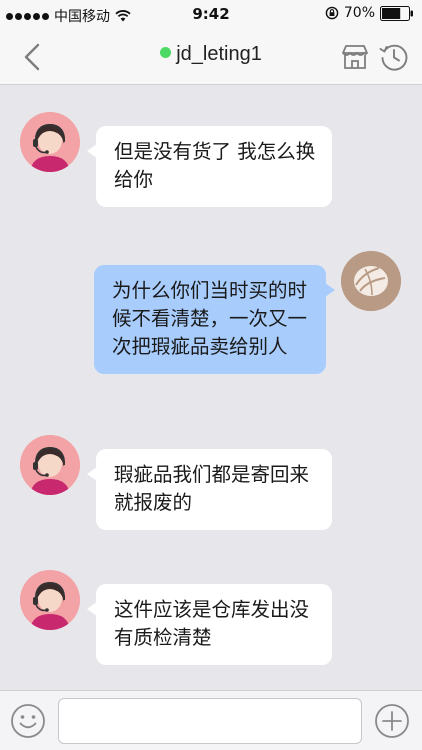 The height and width of the screenshot is (750, 422). I want to click on message-bubble-user: 为什么你们当时买的时候不看清楚，一次又一次把瑕疵品卖给别人, so click(214, 319).